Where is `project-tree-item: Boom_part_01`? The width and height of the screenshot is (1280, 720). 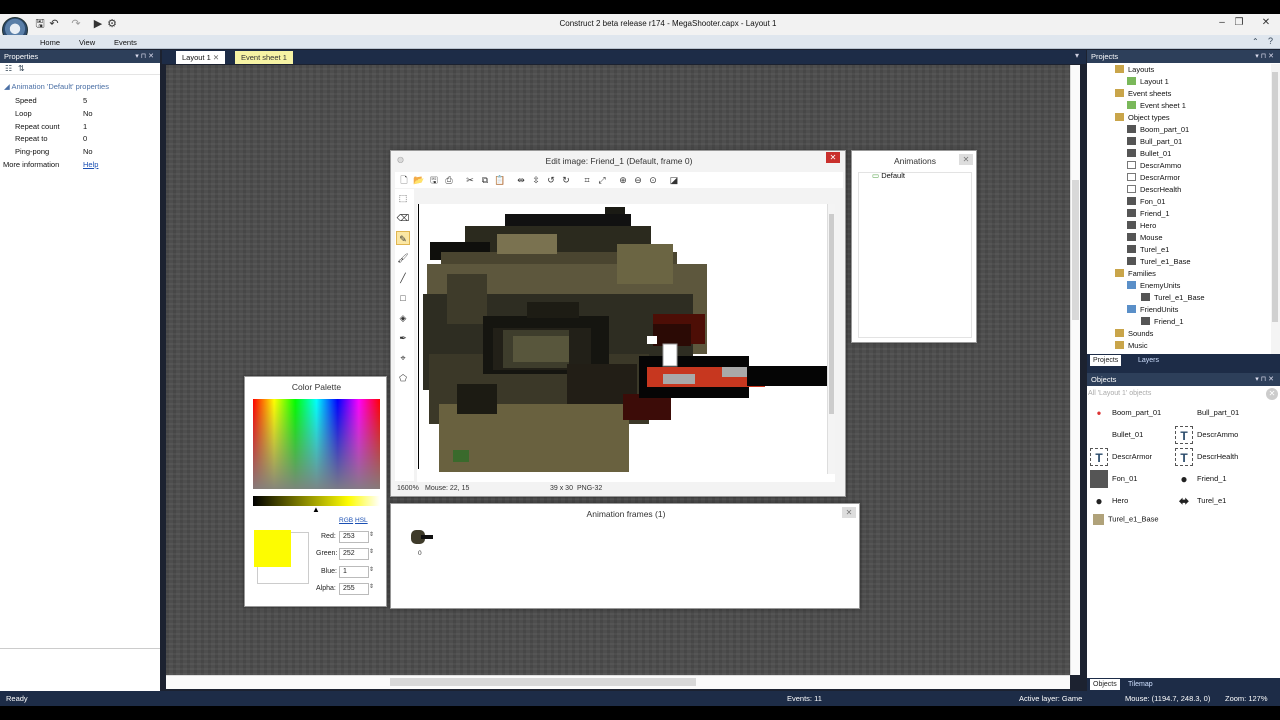
project-tree-item: Boom_part_01 is located at coordinates (1178, 130).